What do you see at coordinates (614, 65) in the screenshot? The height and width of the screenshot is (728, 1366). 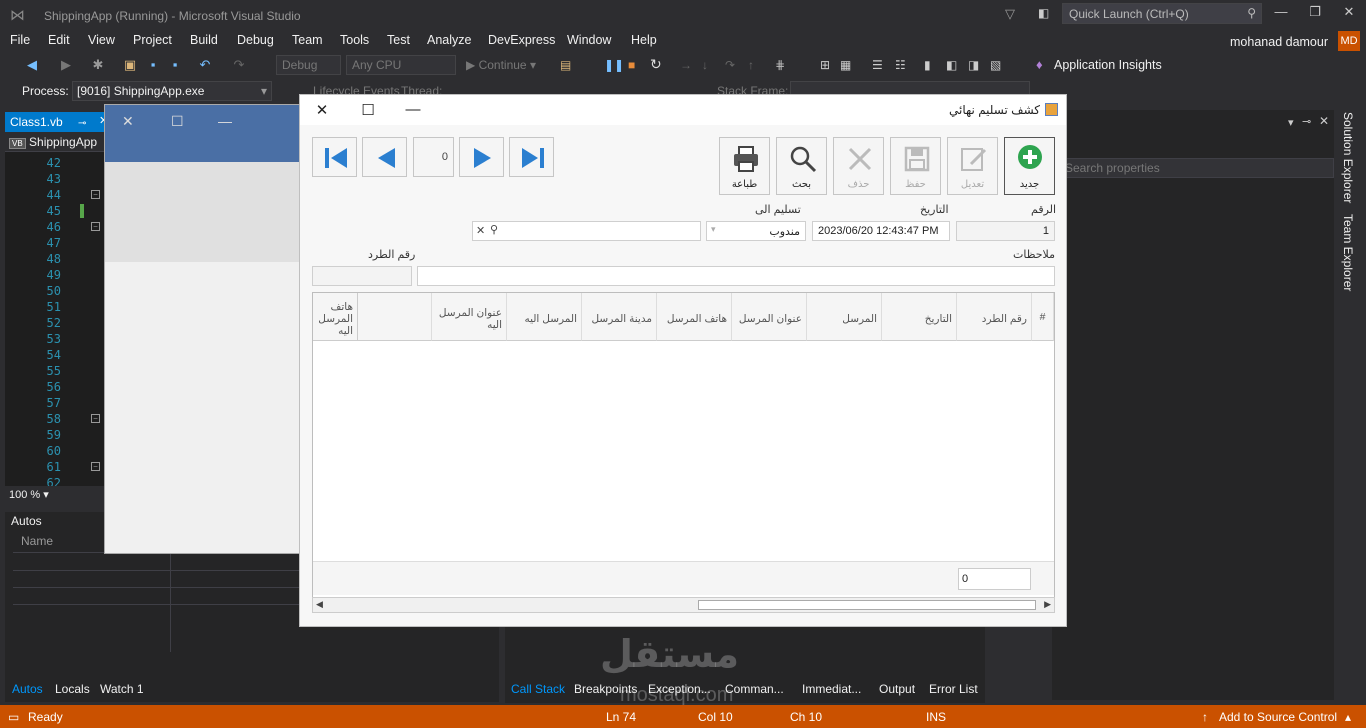 I see `pause-icon: ❚❚` at bounding box center [614, 65].